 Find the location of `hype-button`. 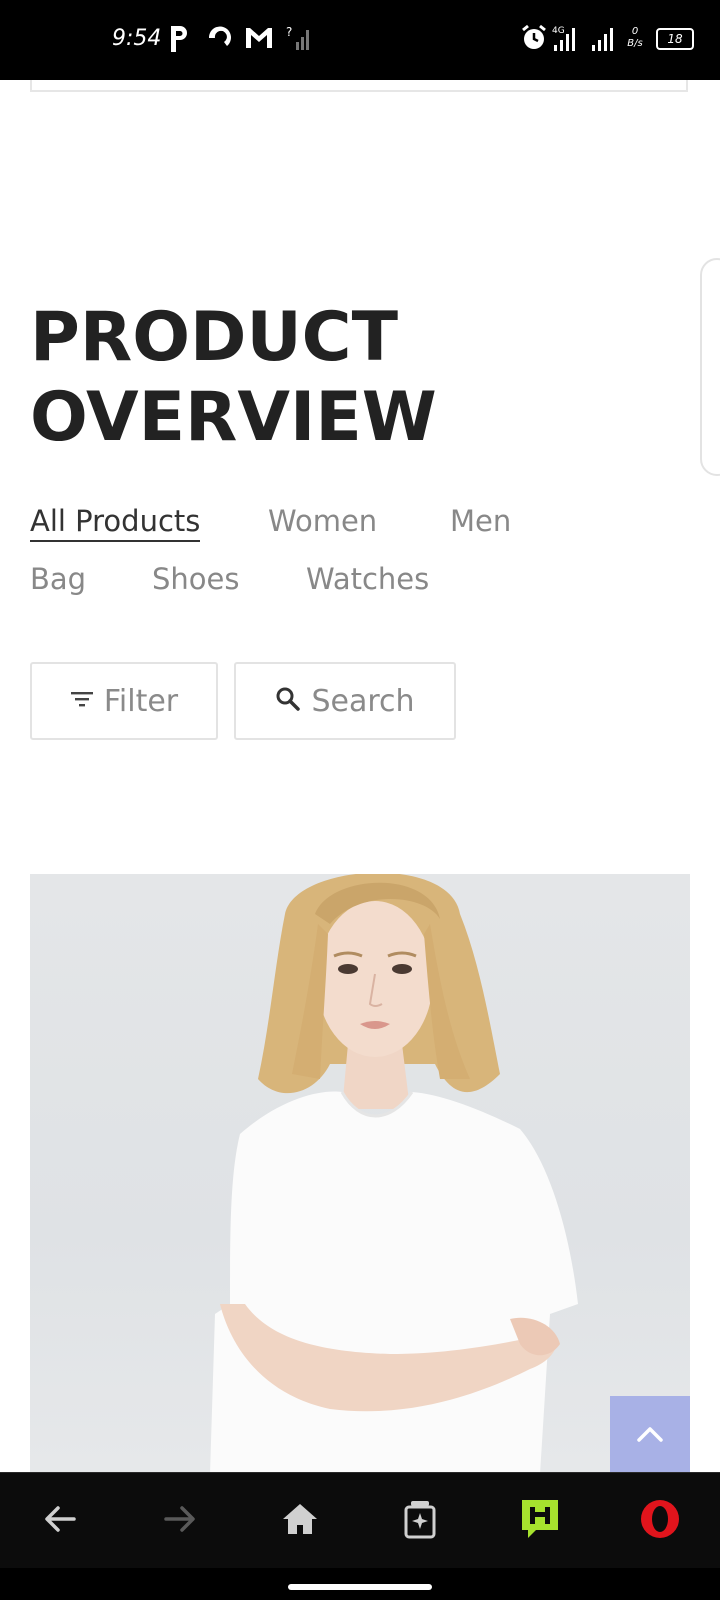

hype-button is located at coordinates (540, 1521).